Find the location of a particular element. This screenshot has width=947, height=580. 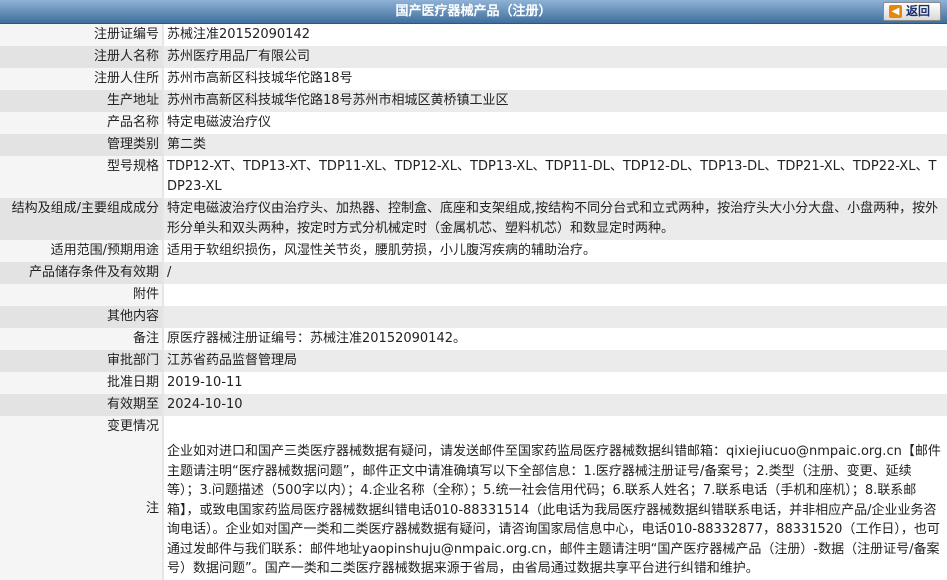

table-row: 审批部门 江苏省药品监督管理局 is located at coordinates (473, 361).